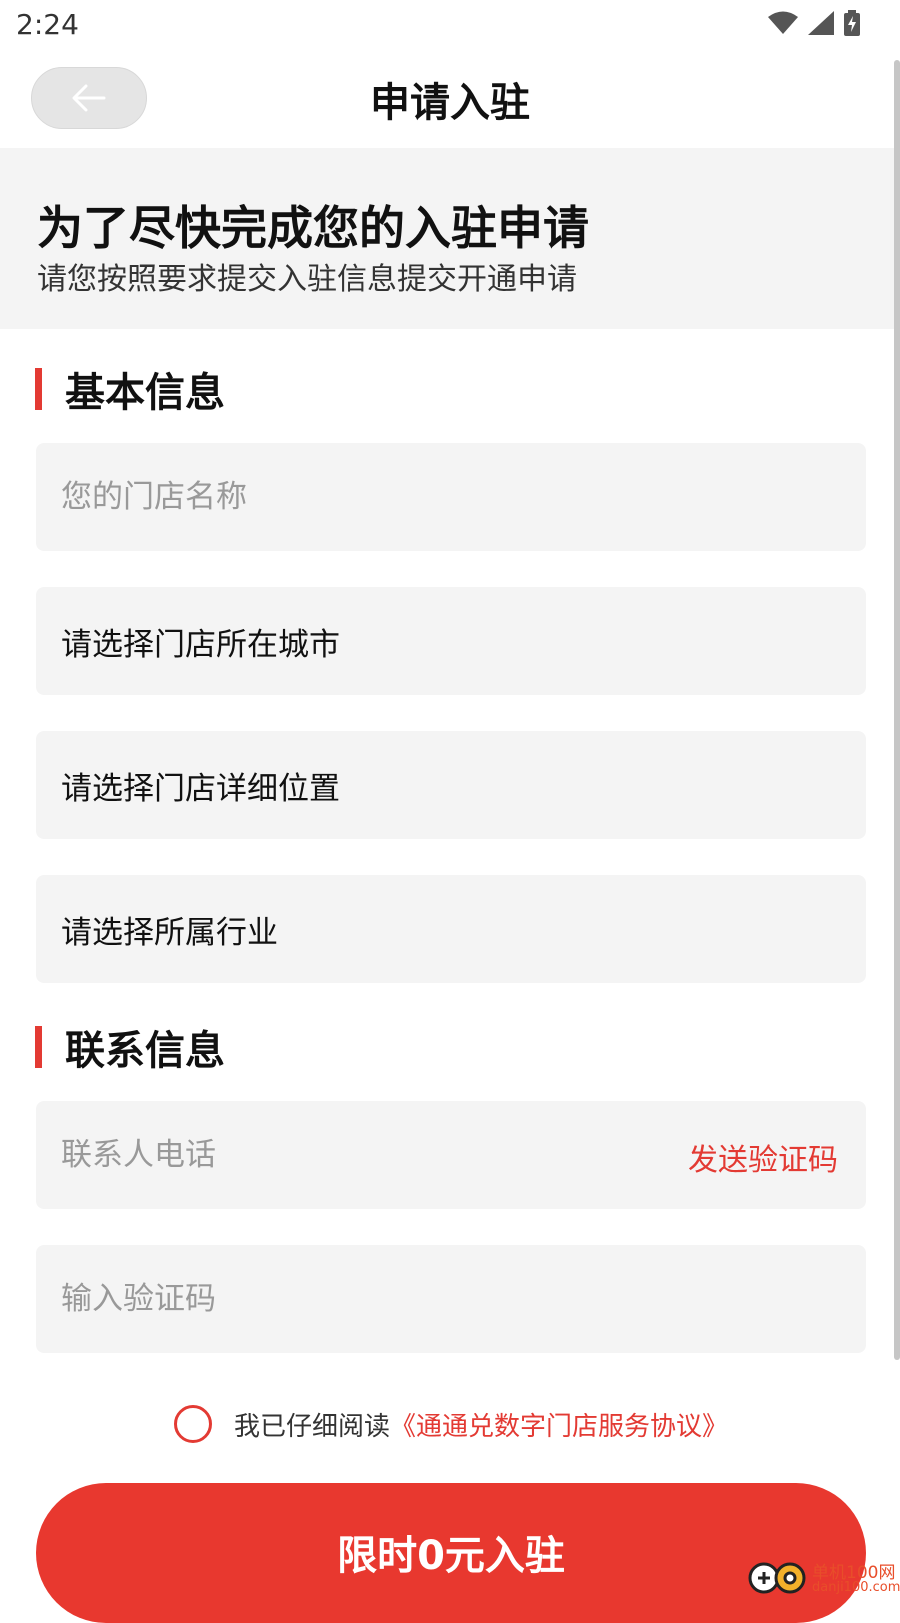  I want to click on submit-button: 限时0元入驻, so click(451, 1553).